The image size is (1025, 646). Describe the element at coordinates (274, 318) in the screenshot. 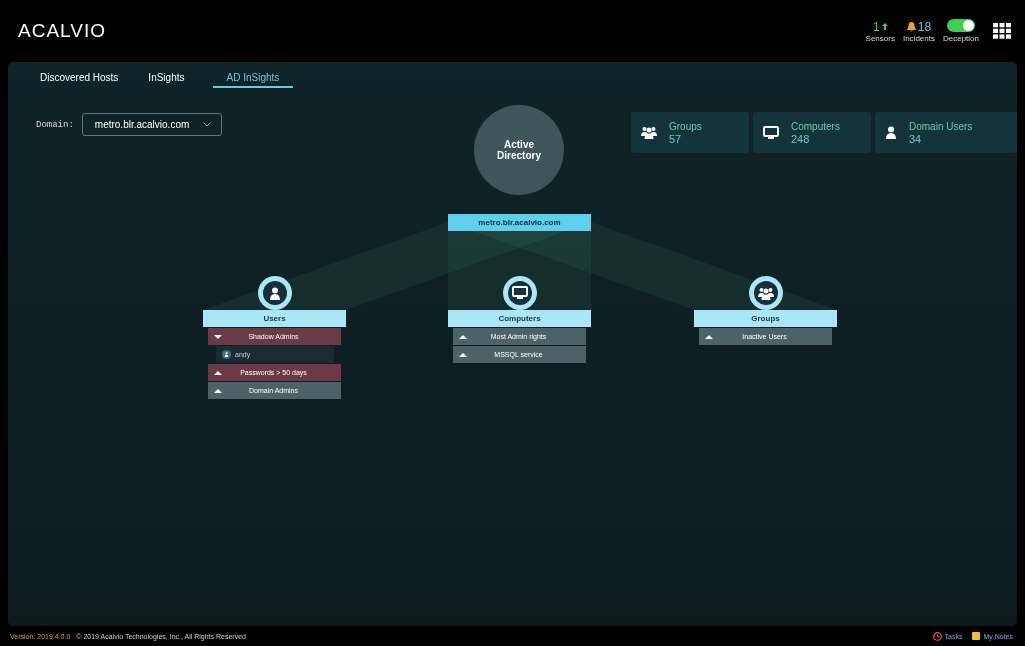

I see `category-node: Users` at that location.